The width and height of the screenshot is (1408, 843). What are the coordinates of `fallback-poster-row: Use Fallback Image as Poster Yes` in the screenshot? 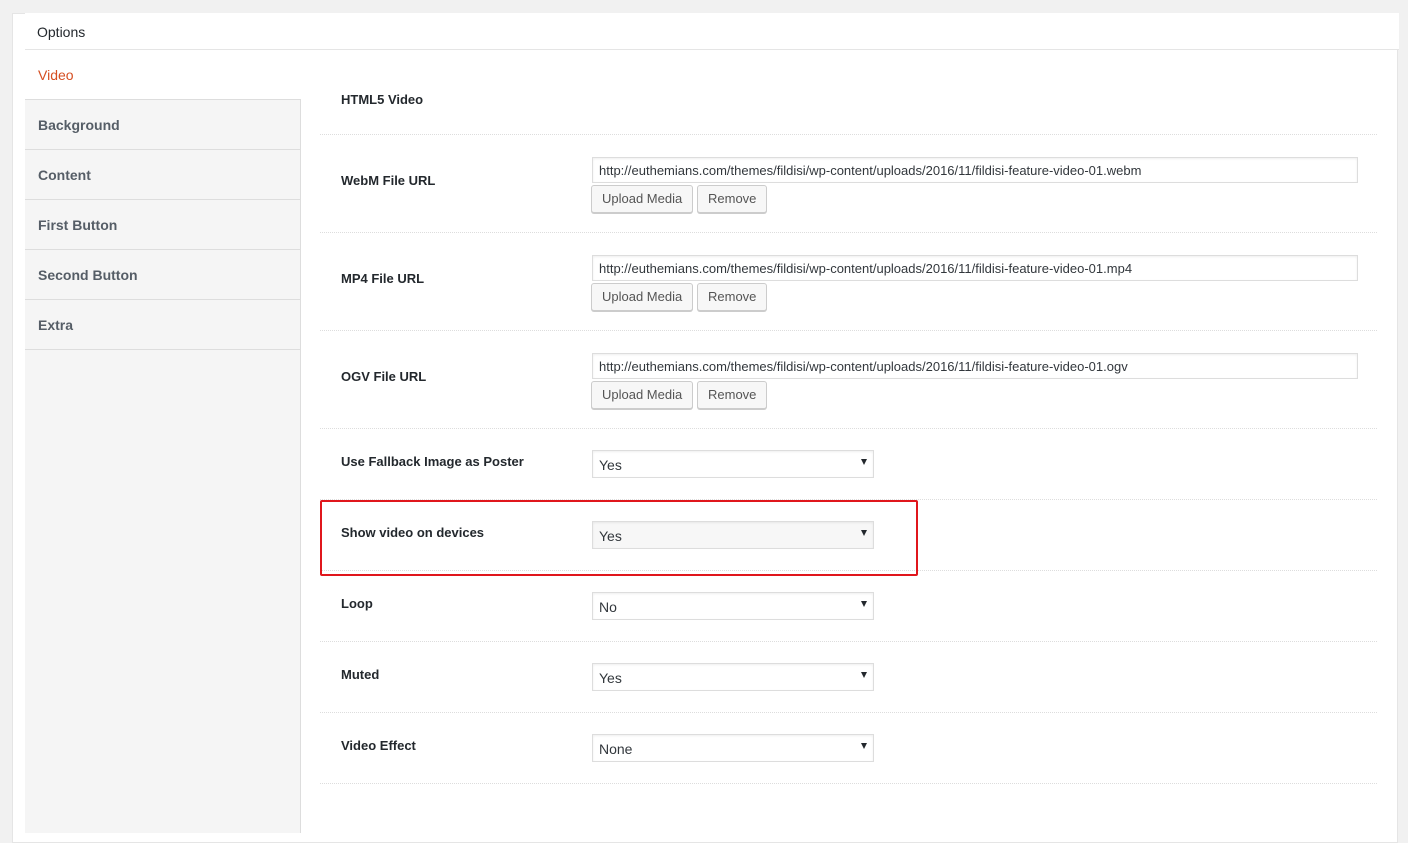 It's located at (848, 464).